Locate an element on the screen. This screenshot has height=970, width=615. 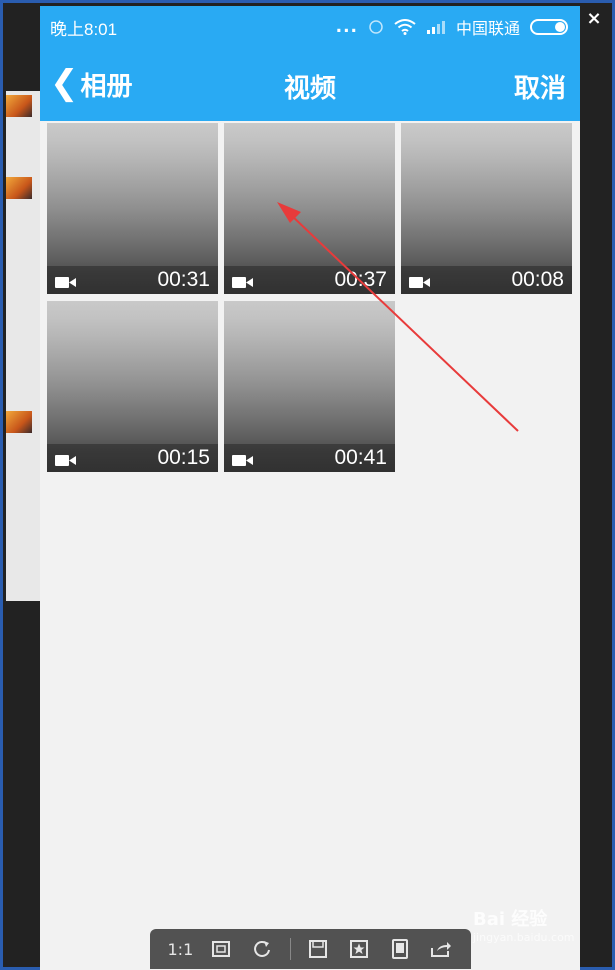
video-duration: 00:08 is located at coordinates (537, 279).